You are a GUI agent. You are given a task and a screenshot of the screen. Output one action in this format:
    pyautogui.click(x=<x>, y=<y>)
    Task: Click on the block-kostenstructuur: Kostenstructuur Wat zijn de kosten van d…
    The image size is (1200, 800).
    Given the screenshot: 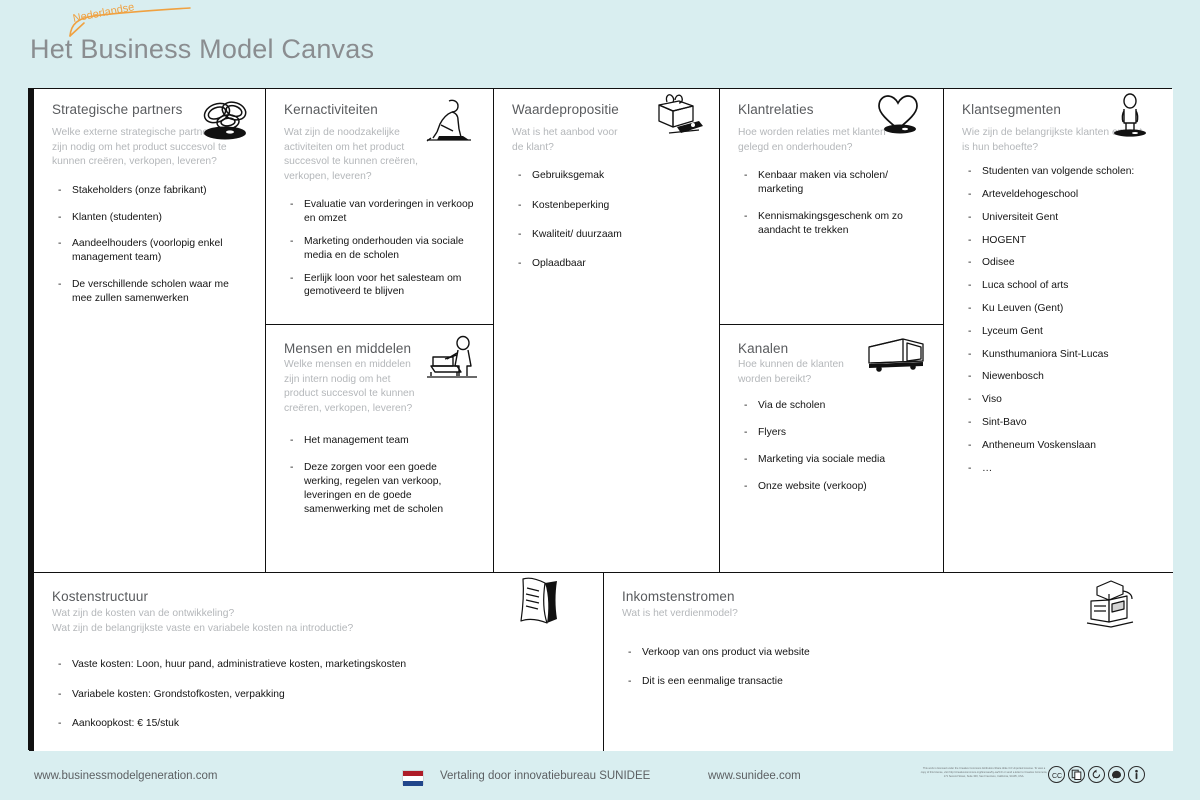 What is the action you would take?
    pyautogui.click(x=316, y=661)
    